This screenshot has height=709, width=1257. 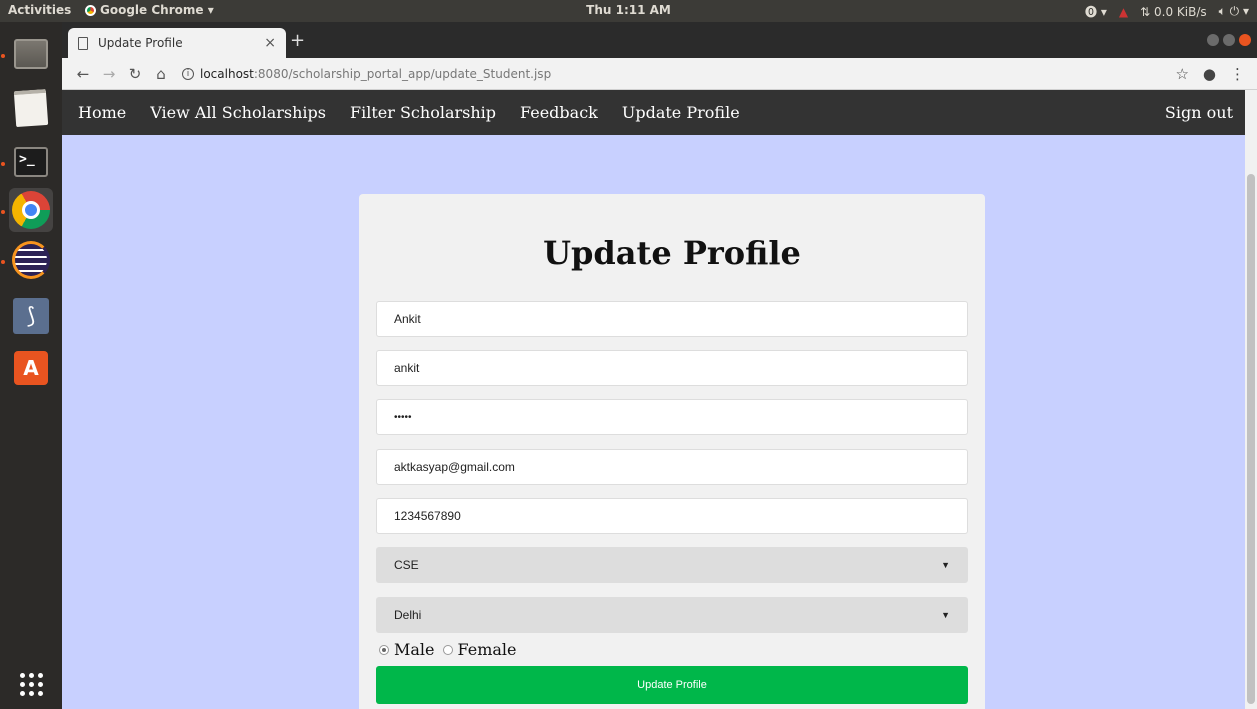 I want to click on new-tab-button: +, so click(x=297, y=40).